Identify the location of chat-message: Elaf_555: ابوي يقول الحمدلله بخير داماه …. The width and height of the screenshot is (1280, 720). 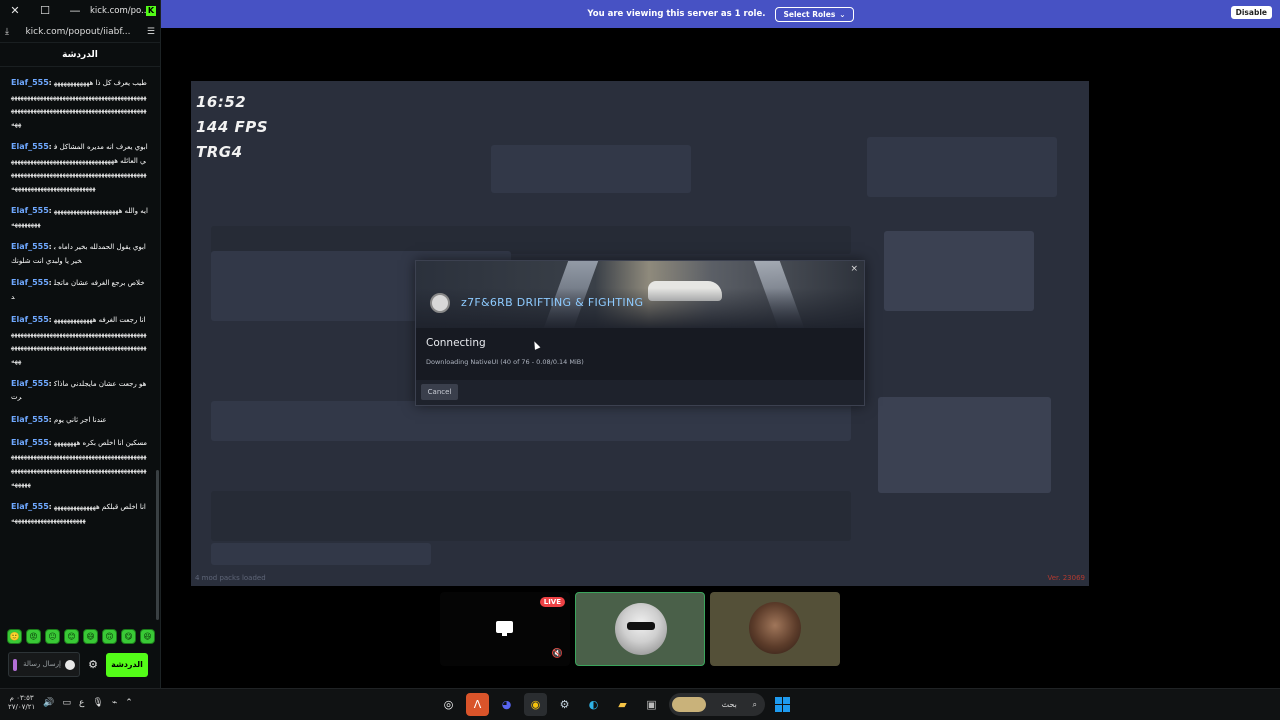
(78, 253).